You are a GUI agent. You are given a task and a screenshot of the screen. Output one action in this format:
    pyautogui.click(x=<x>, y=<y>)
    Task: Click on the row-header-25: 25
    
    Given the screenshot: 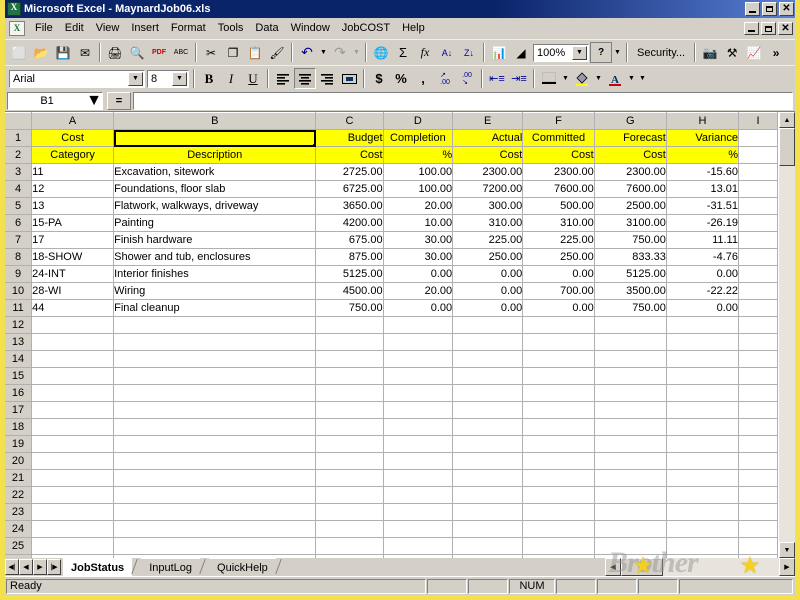 What is the action you would take?
    pyautogui.click(x=19, y=546)
    